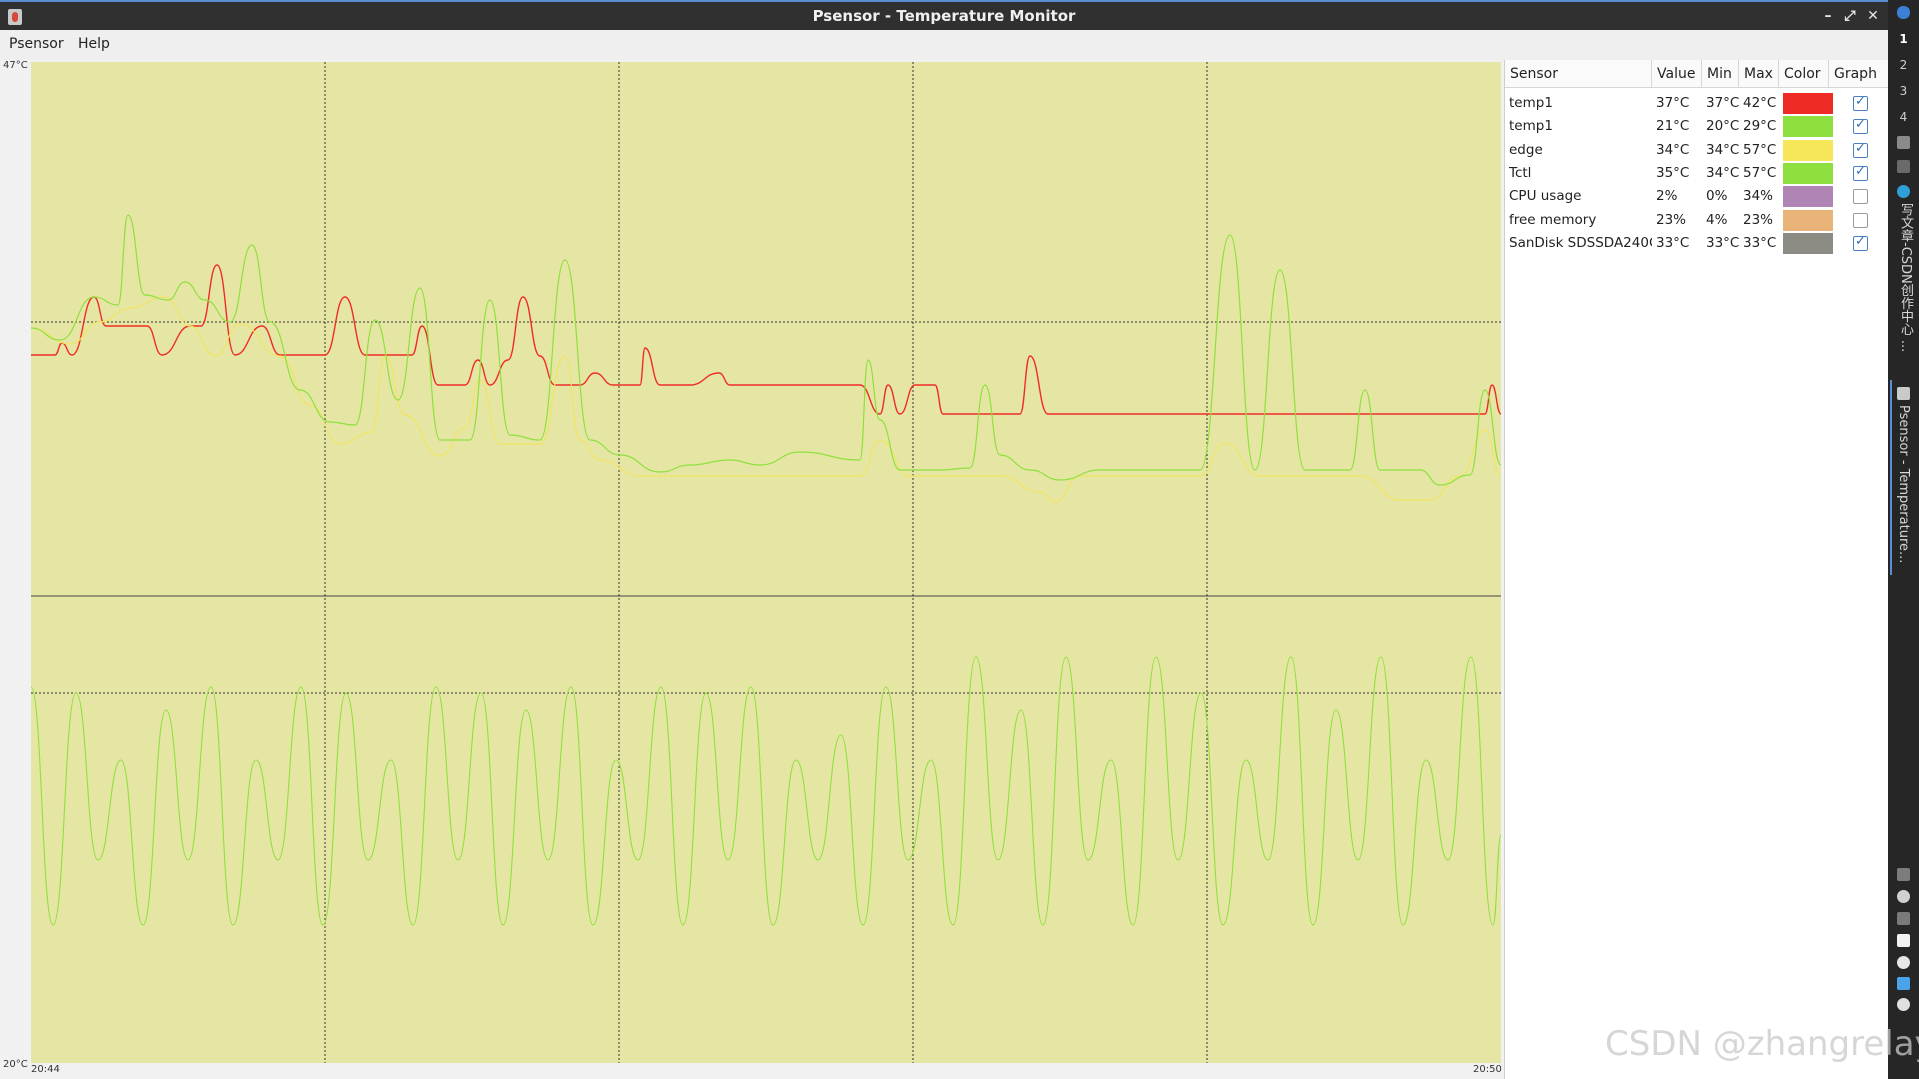  Describe the element at coordinates (1487, 1069) in the screenshot. I see `x-axis-end-label: 20:50` at that location.